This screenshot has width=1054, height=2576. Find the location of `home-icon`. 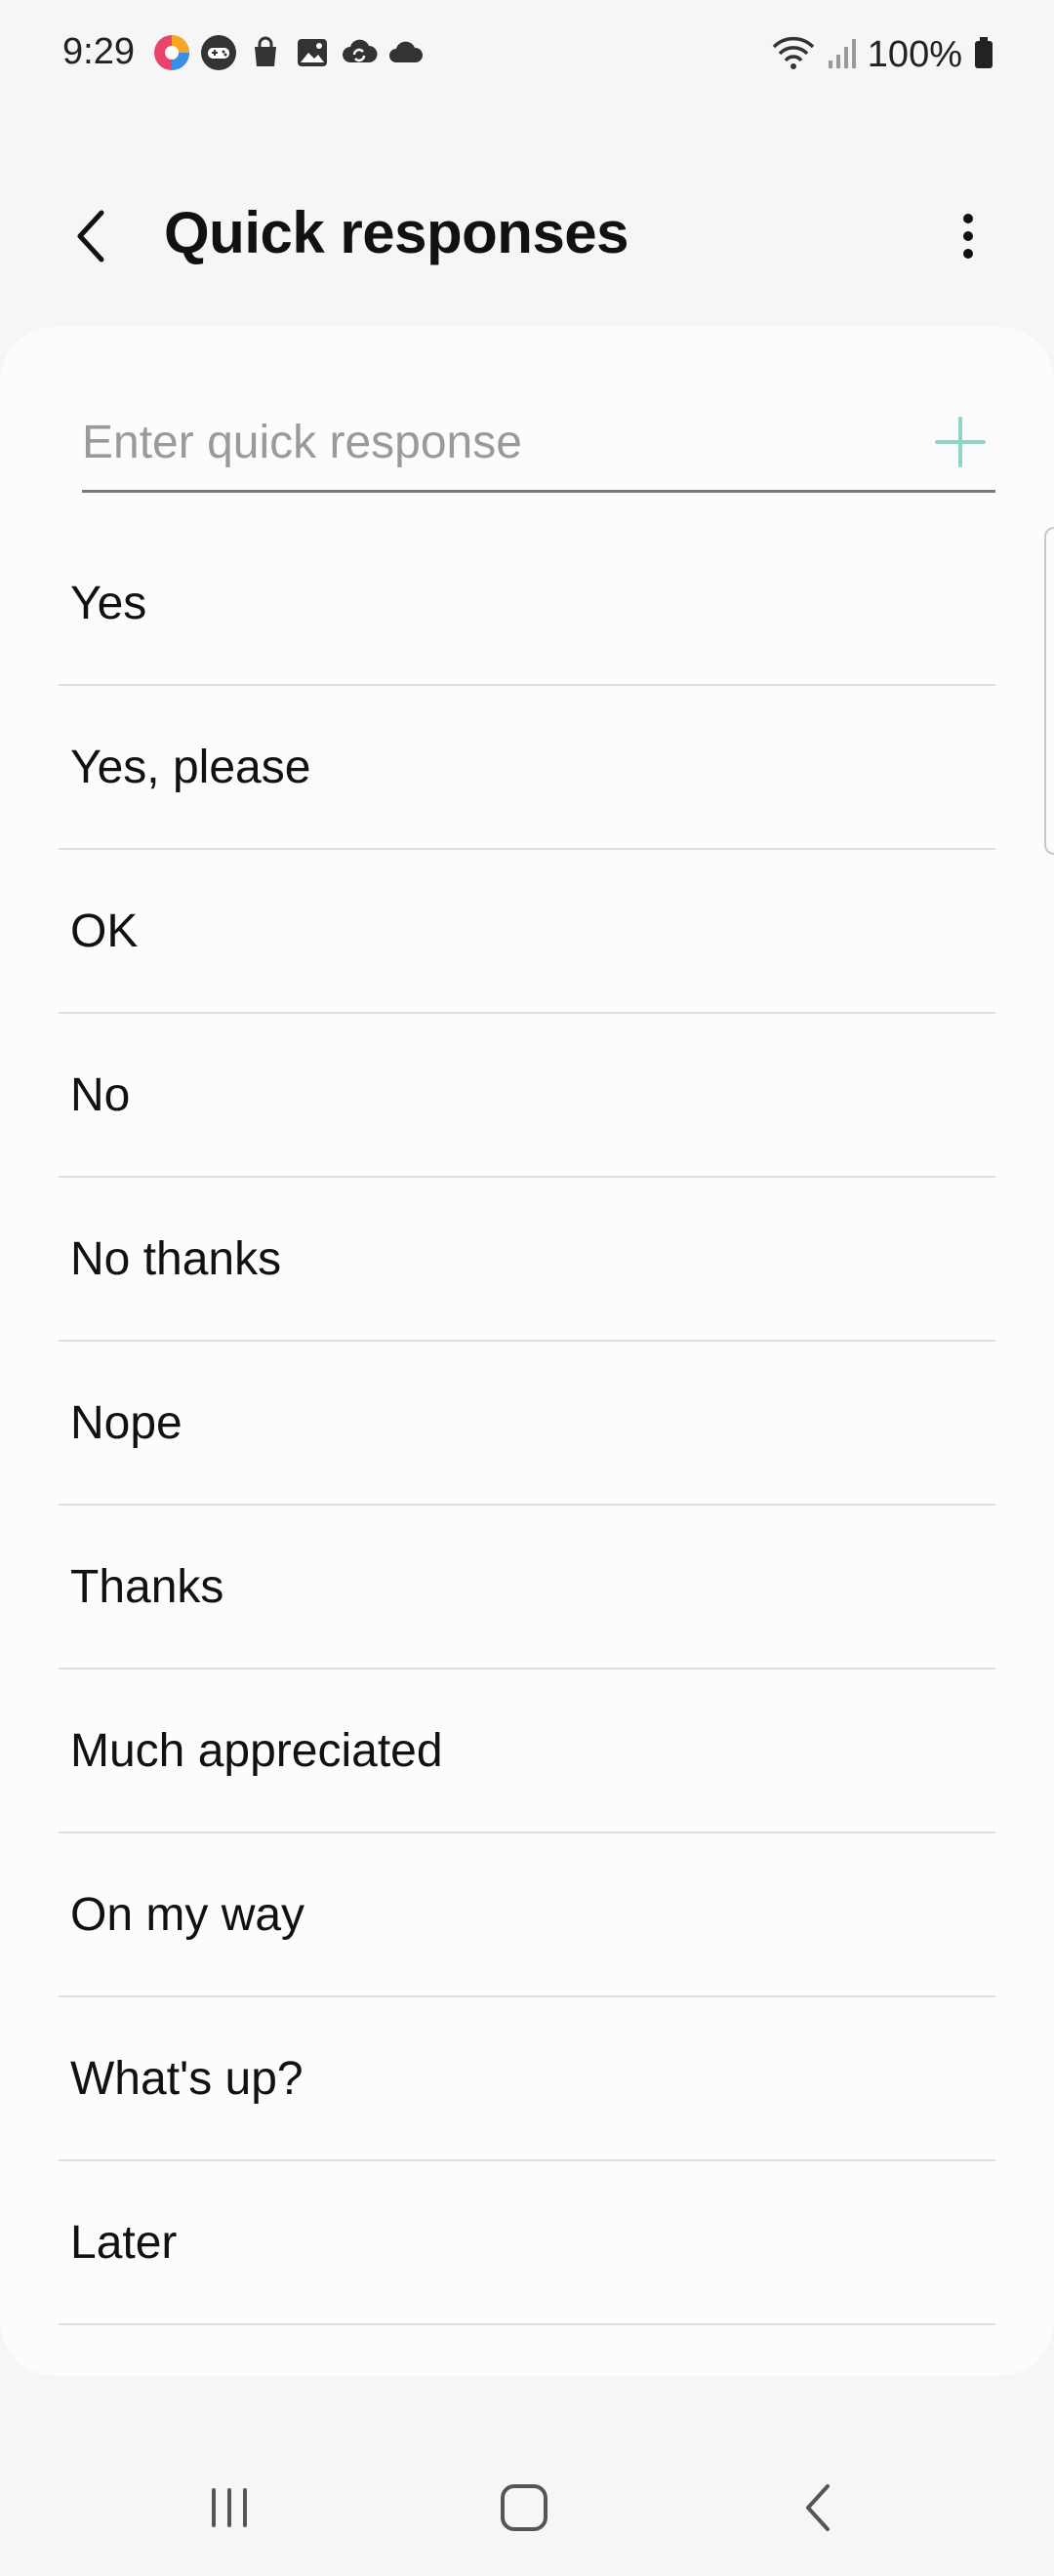

home-icon is located at coordinates (524, 2507).